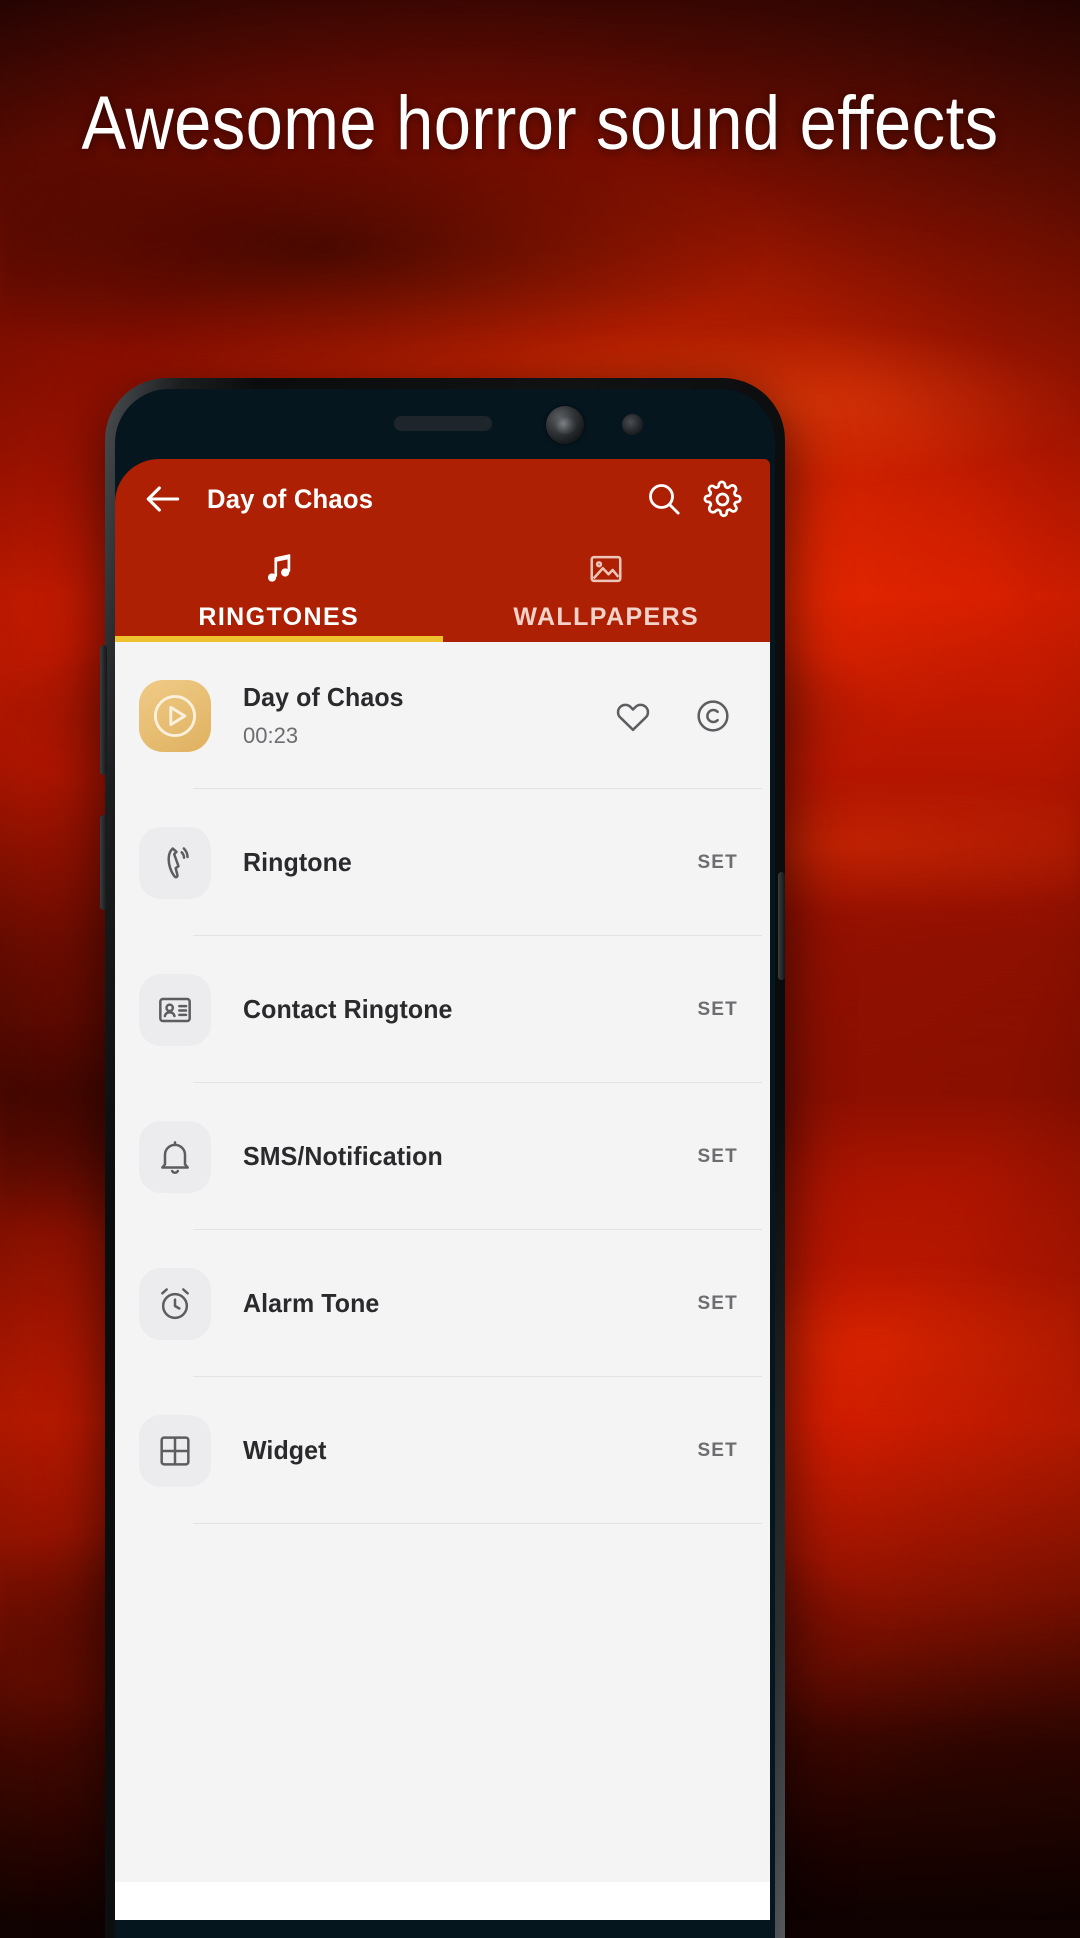  I want to click on image-icon, so click(606, 569).